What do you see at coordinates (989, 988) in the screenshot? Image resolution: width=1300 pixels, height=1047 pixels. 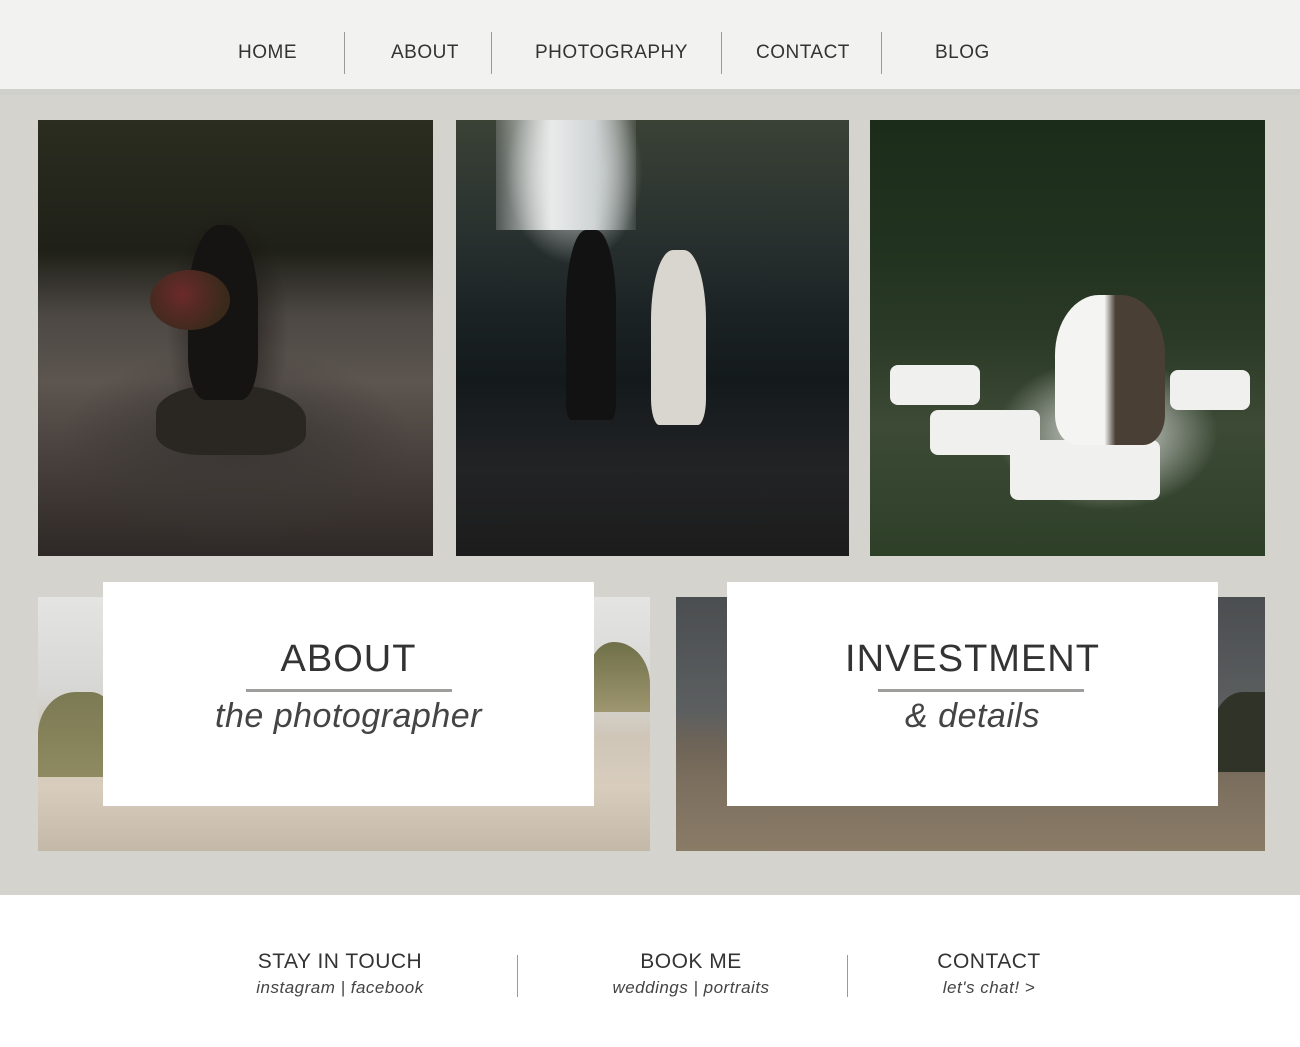 I see `footer-contact-link: let's chat! >` at bounding box center [989, 988].